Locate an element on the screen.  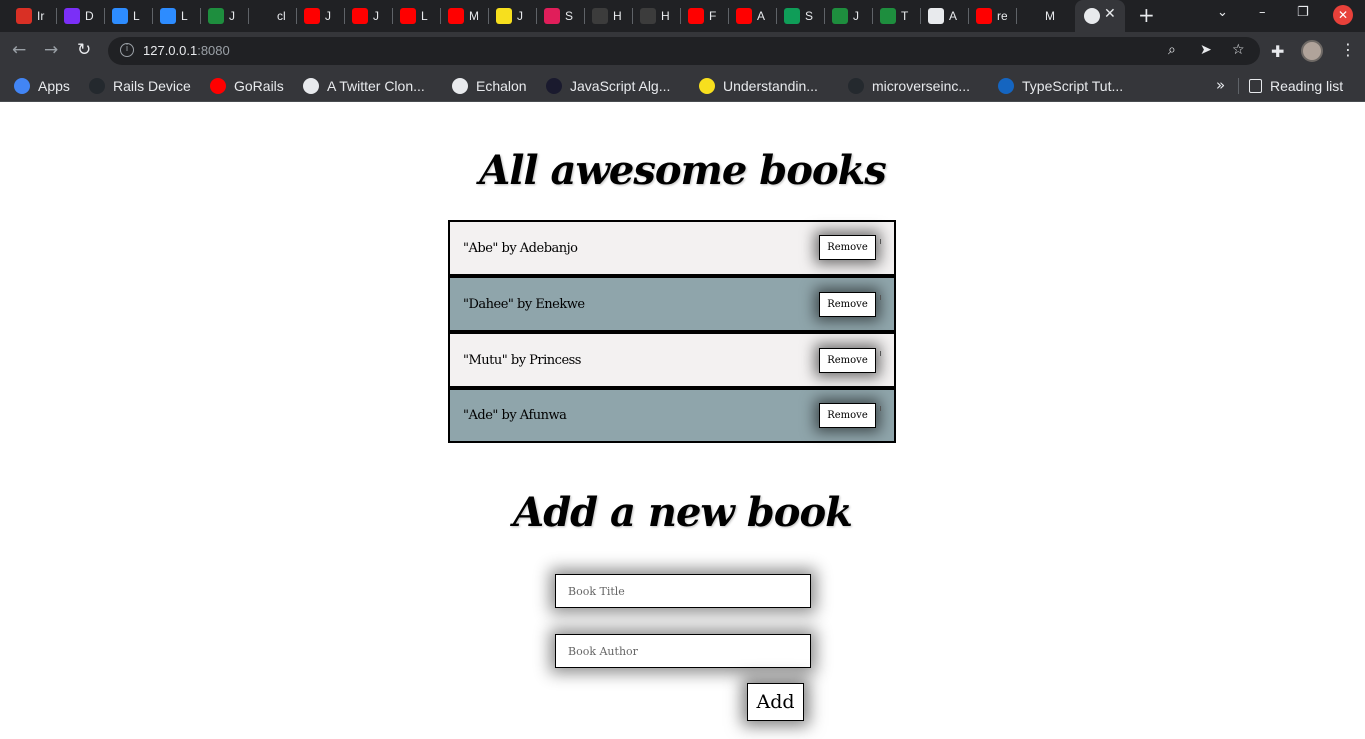
browser-tab: F is located at coordinates (703, 16).